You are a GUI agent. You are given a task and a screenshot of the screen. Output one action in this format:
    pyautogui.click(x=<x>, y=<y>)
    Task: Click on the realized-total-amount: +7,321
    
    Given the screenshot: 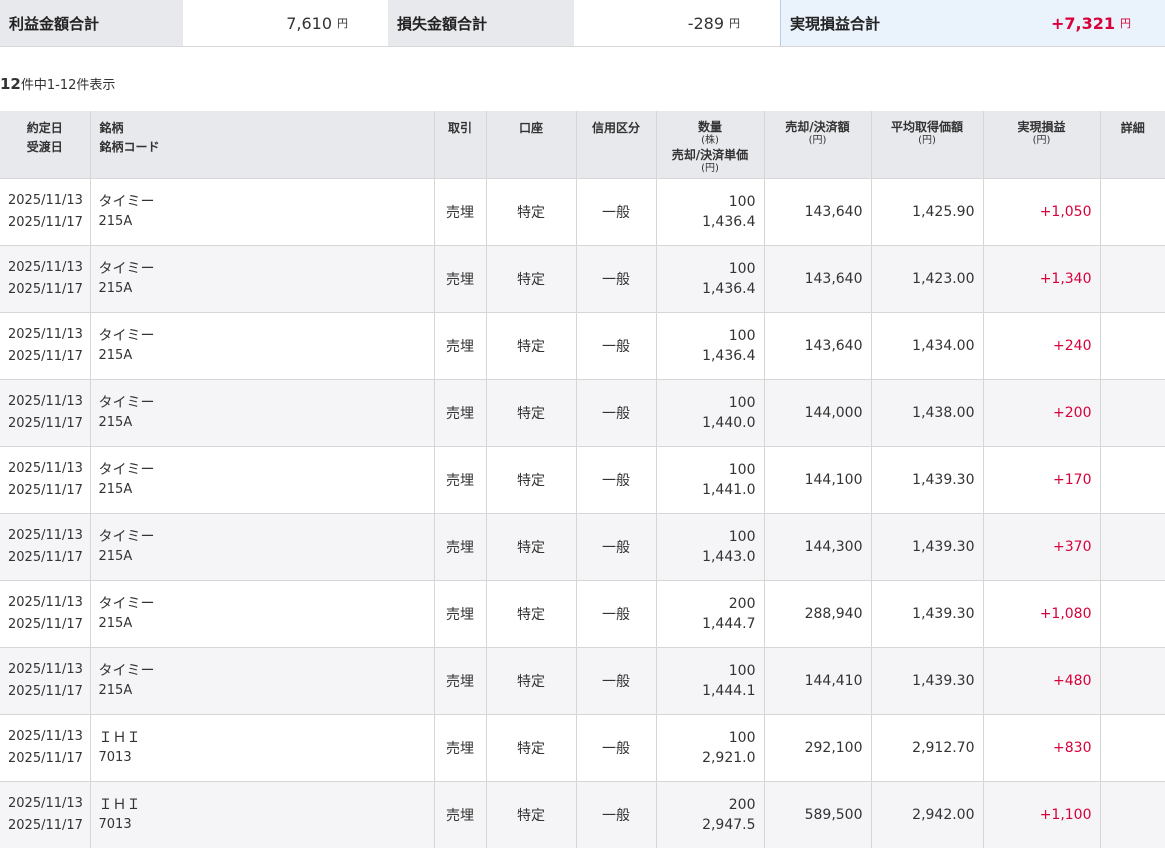 What is the action you would take?
    pyautogui.click(x=1082, y=23)
    